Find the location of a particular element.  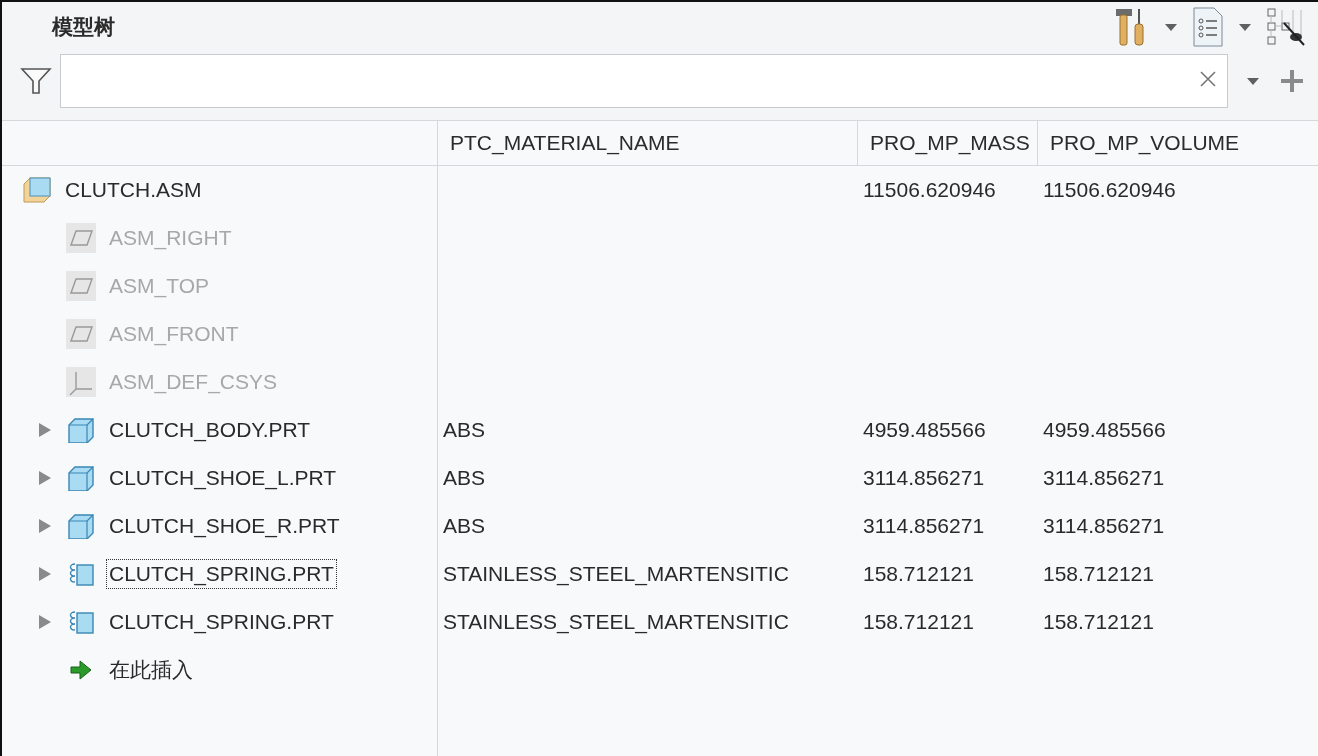

tree-item: CLUTCH_SHOE_R.PRT is located at coordinates (224, 526).